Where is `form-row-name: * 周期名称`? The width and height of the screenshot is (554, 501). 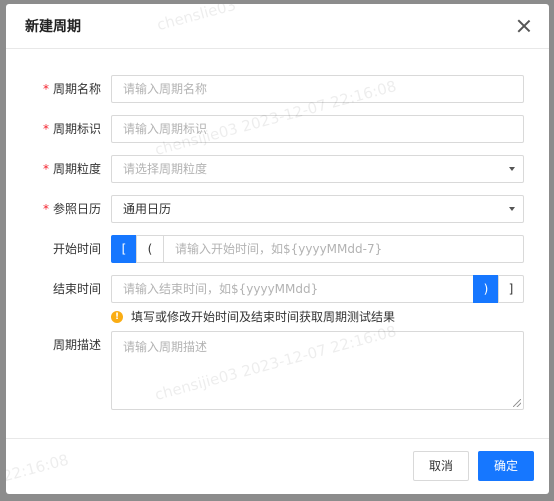 form-row-name: * 周期名称 is located at coordinates (277, 89).